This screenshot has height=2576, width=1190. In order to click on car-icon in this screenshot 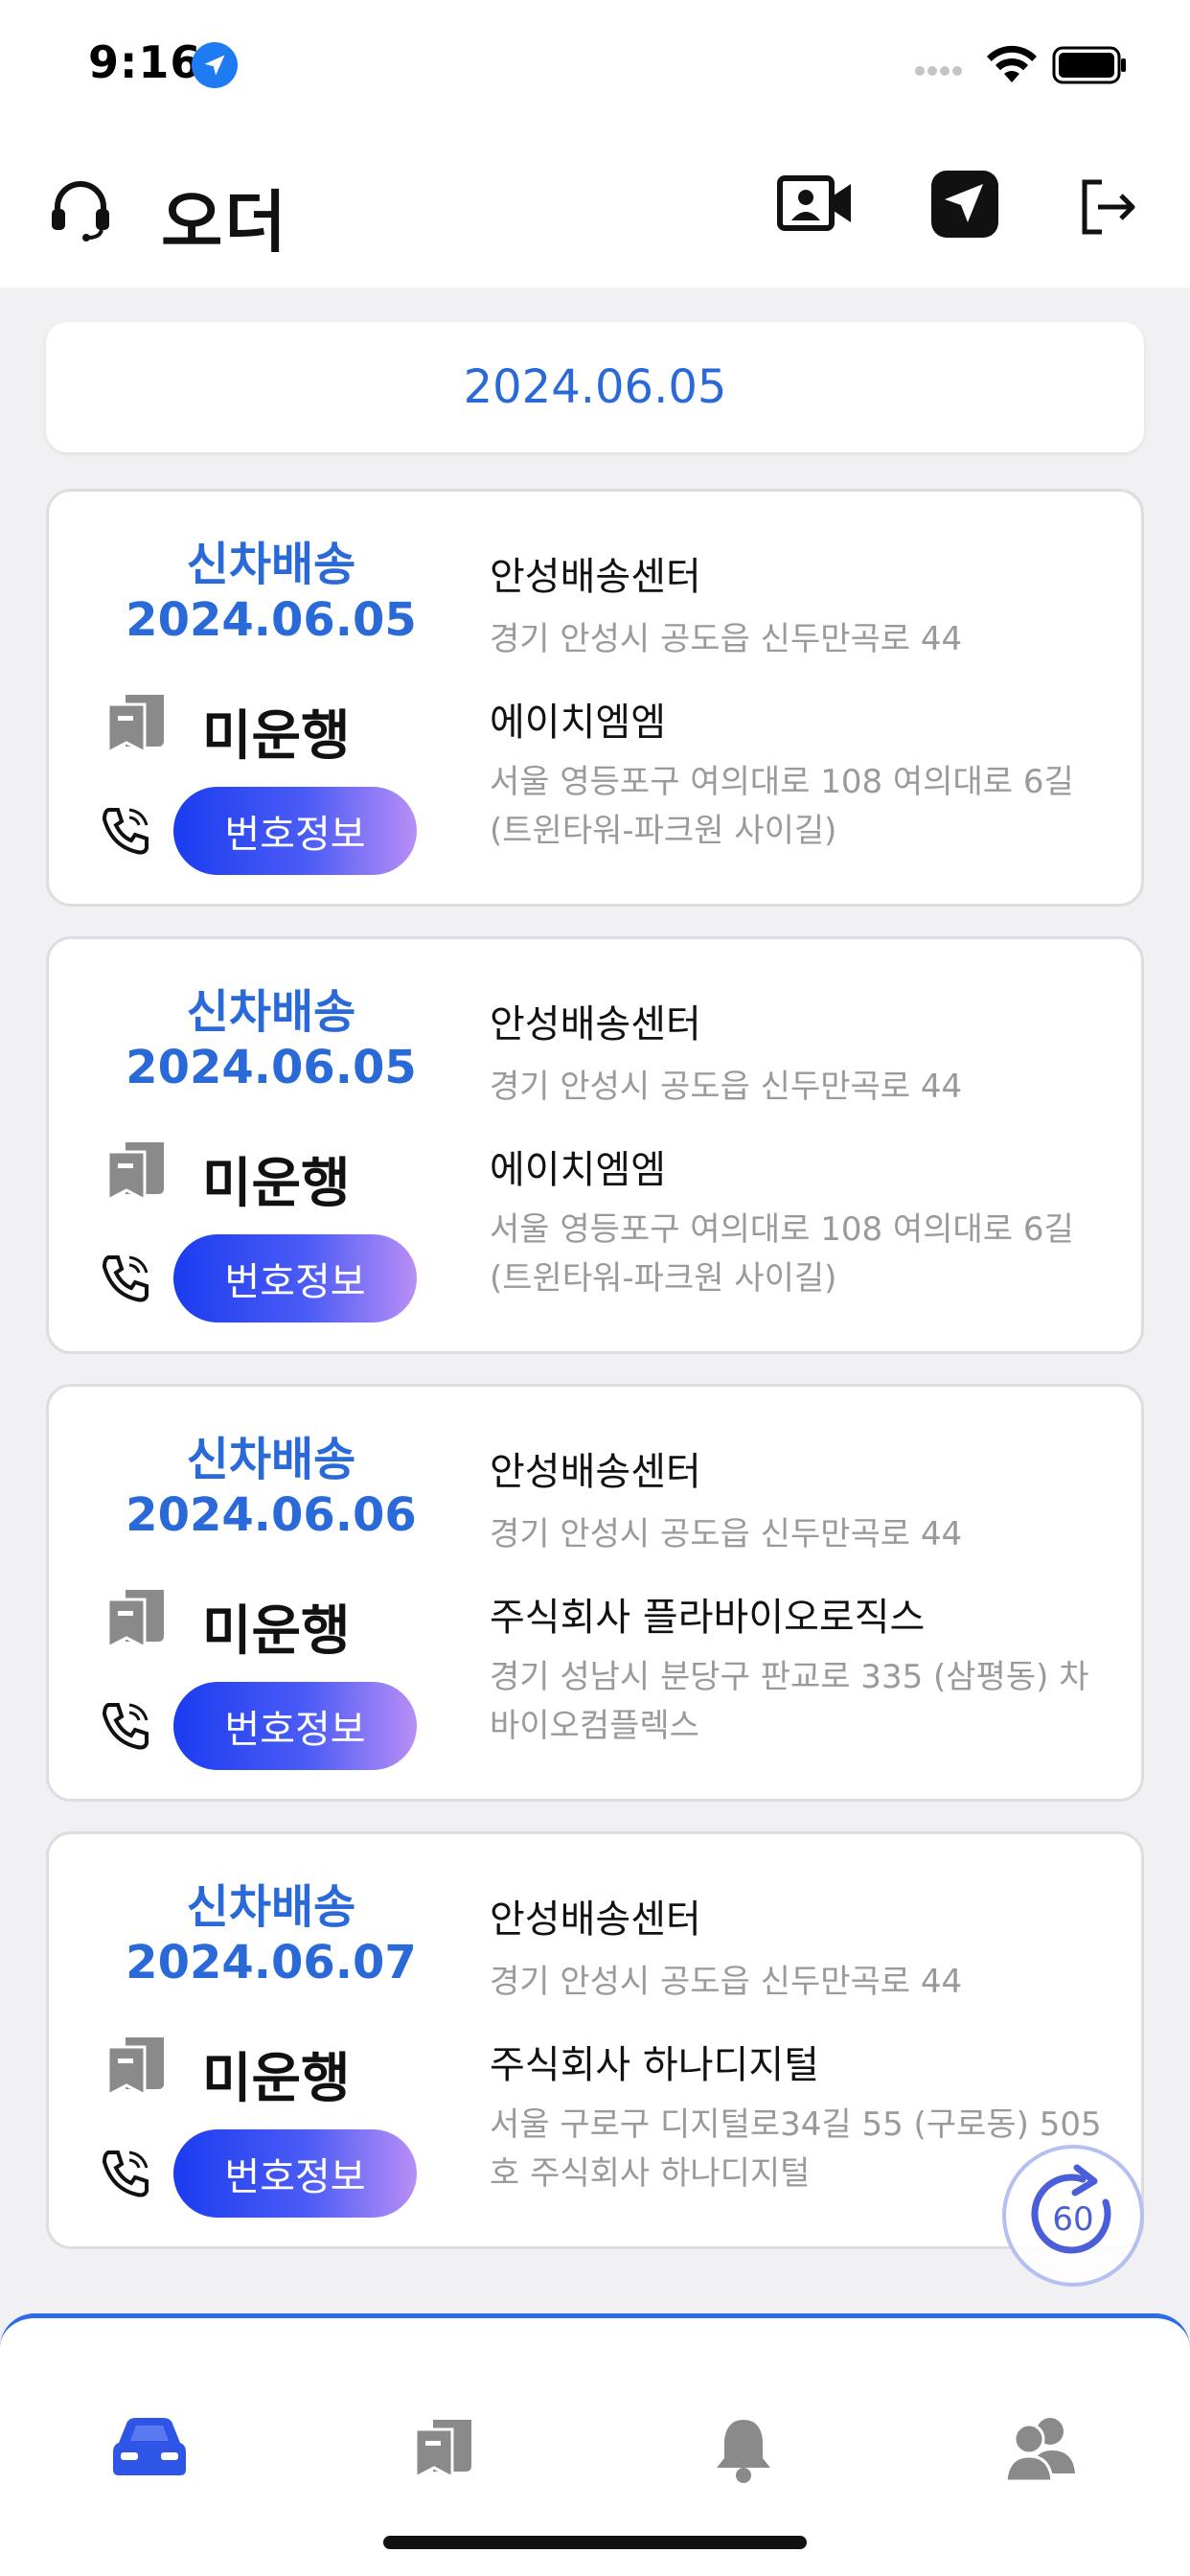, I will do `click(150, 2450)`.